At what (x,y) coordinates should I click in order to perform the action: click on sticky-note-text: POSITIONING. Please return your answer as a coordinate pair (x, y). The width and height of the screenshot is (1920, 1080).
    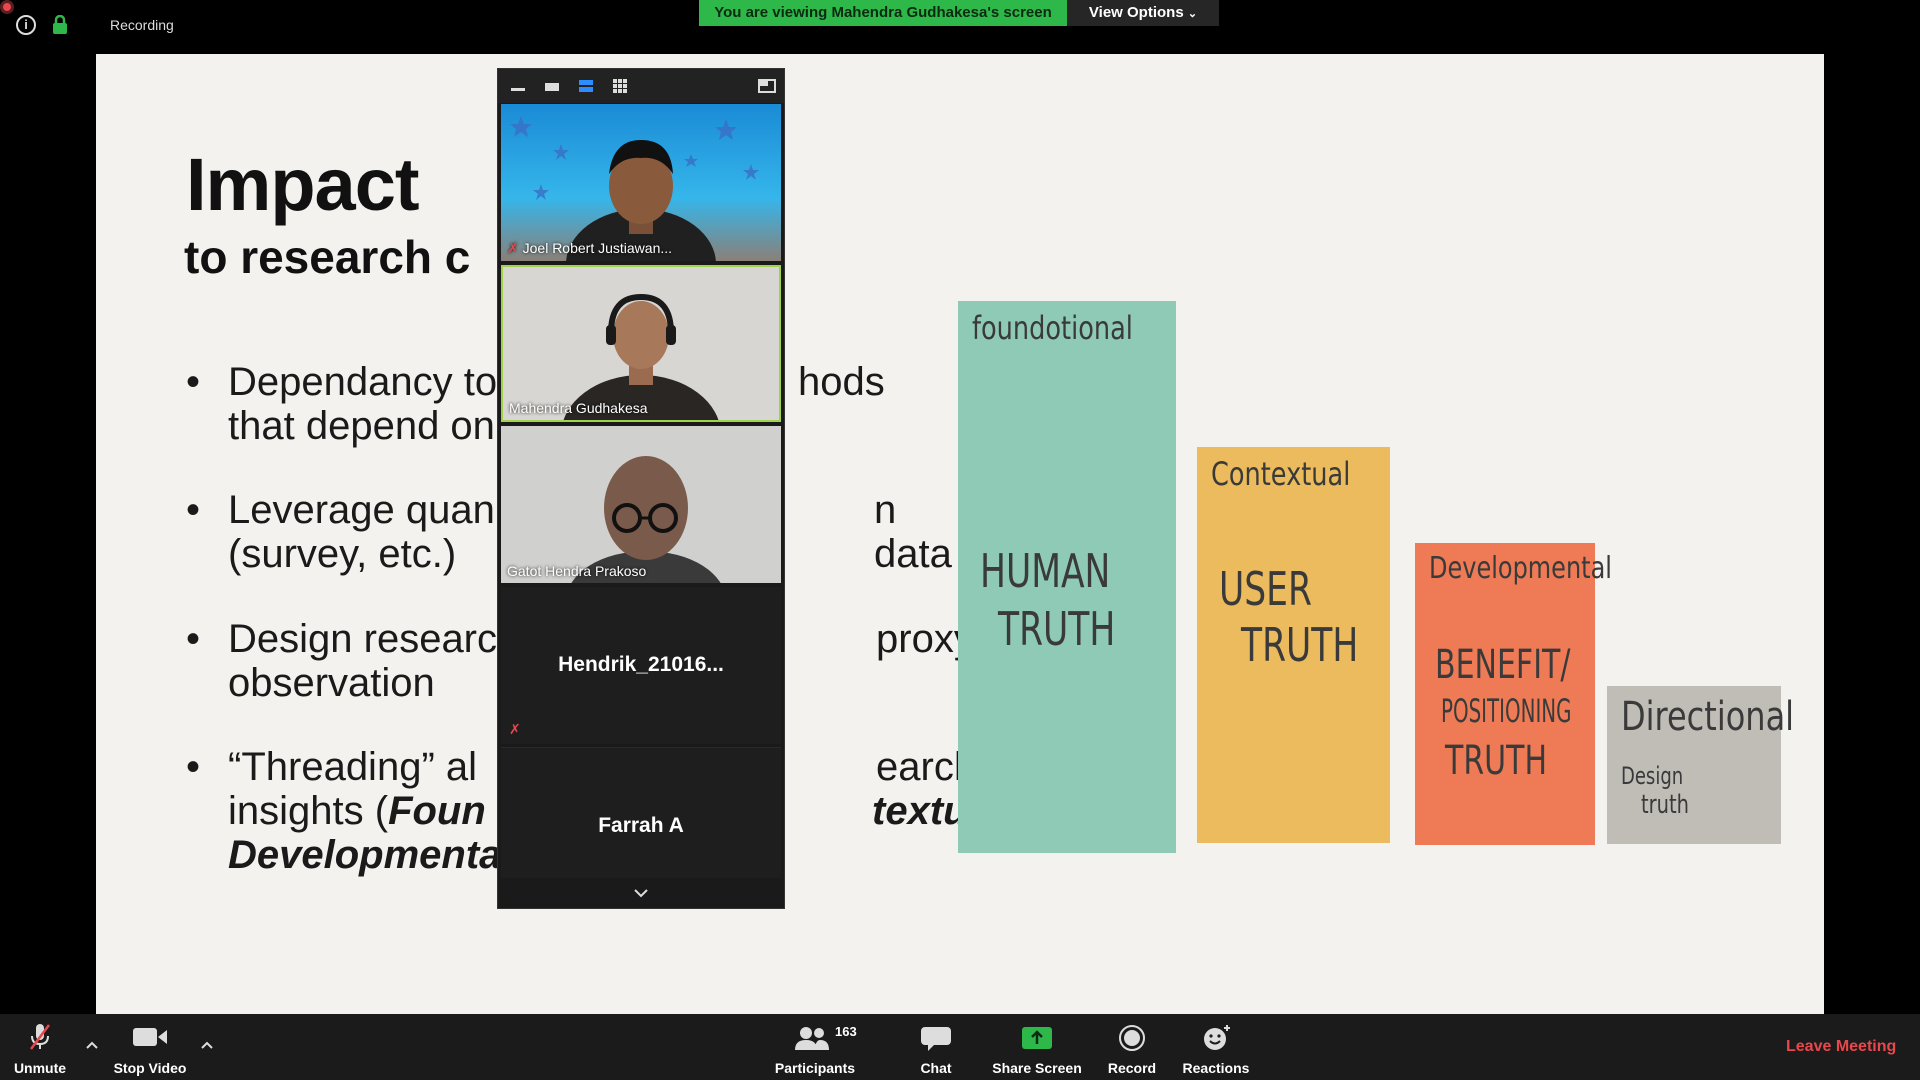
    Looking at the image, I should click on (1506, 711).